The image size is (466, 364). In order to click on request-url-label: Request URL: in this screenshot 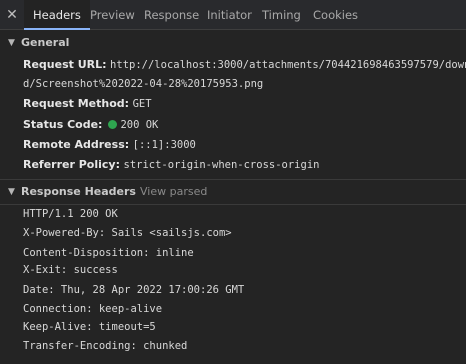, I will do `click(65, 64)`.